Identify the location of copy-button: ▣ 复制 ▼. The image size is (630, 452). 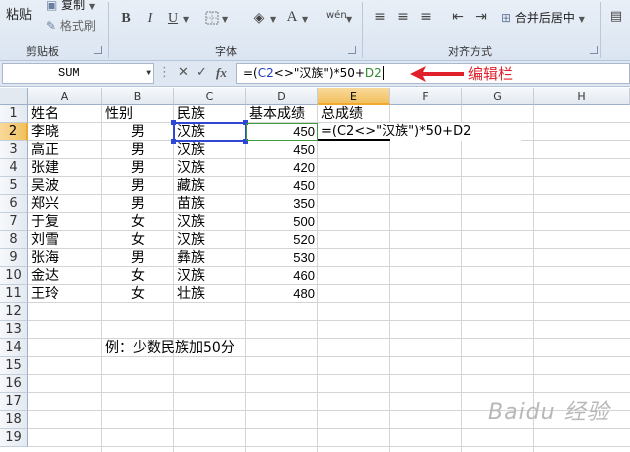
(70, 6).